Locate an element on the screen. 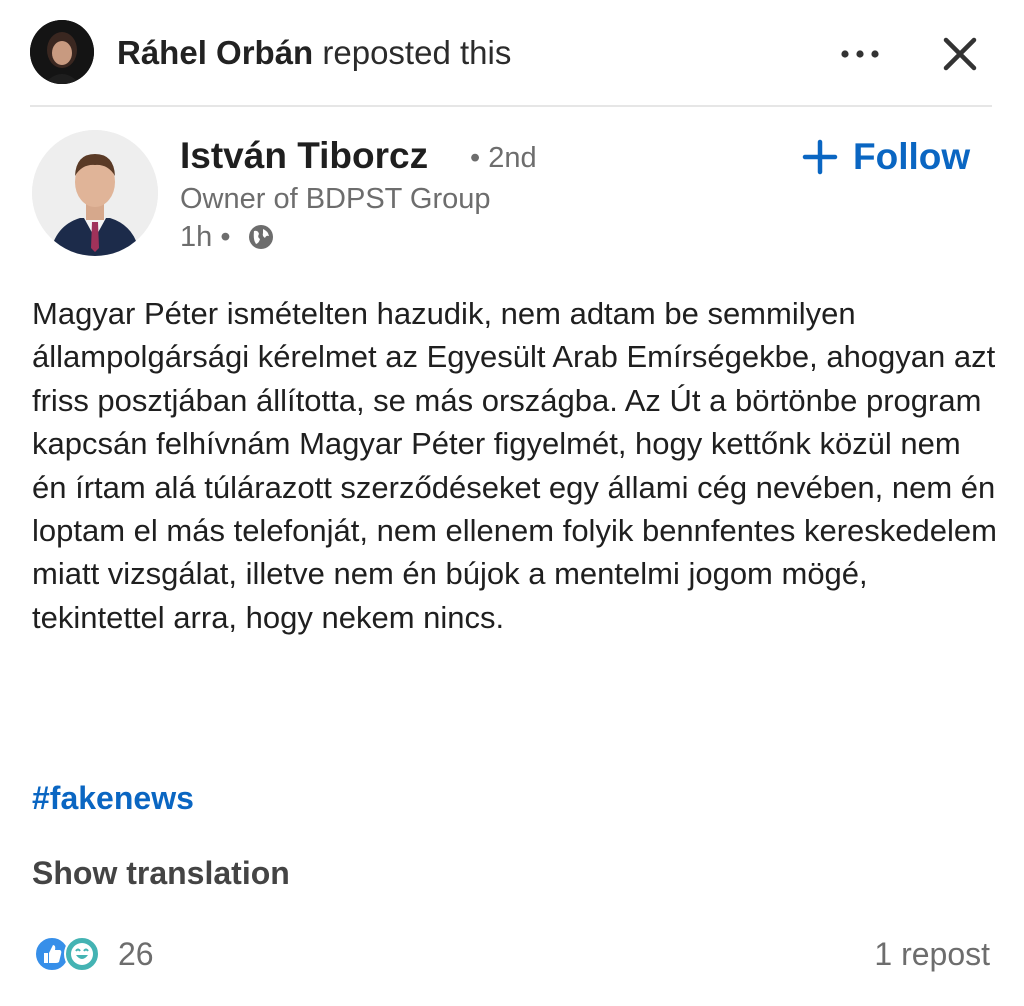  header-divider is located at coordinates (511, 106).